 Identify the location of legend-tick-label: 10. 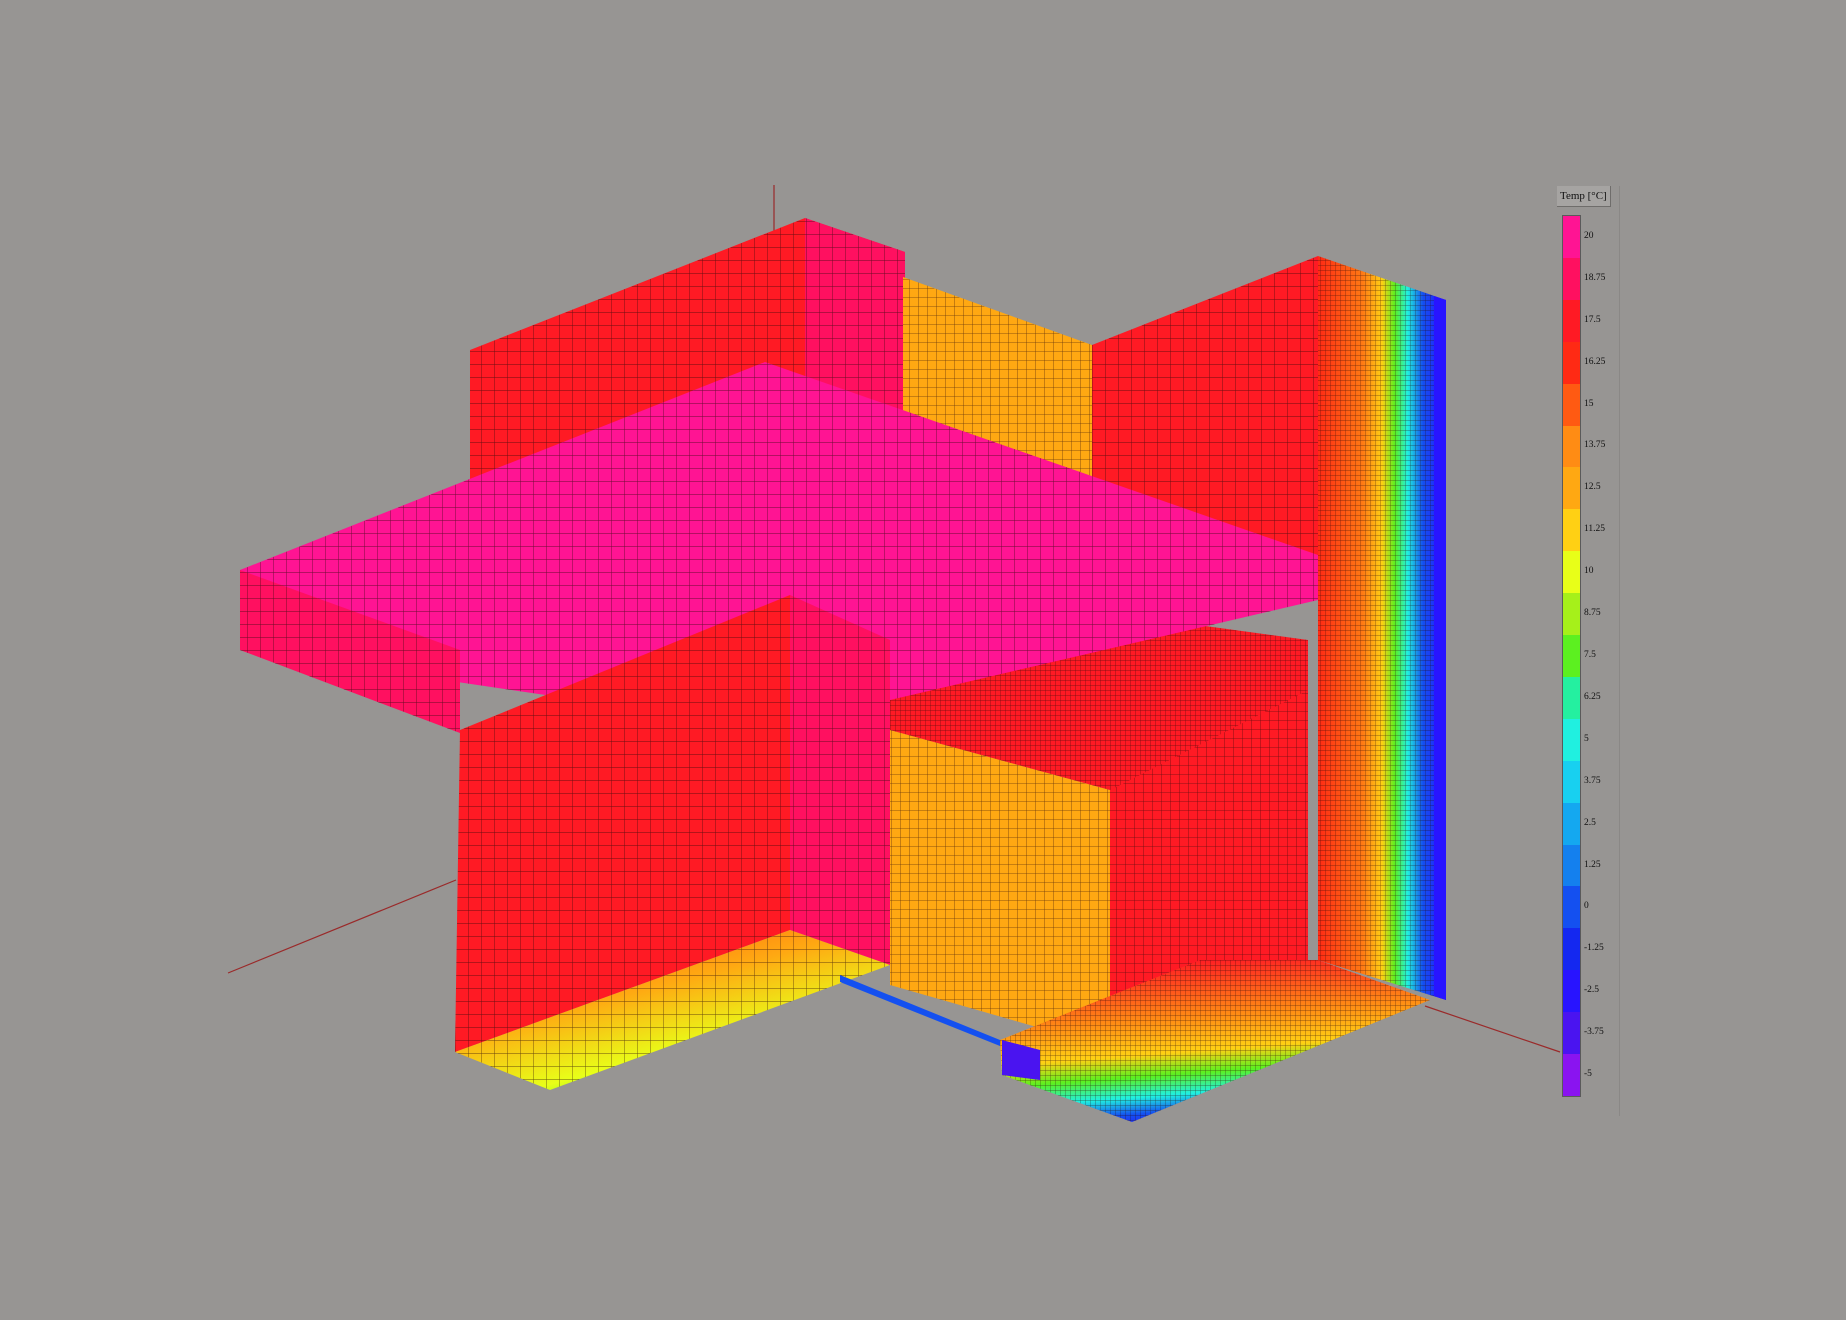
(1589, 571).